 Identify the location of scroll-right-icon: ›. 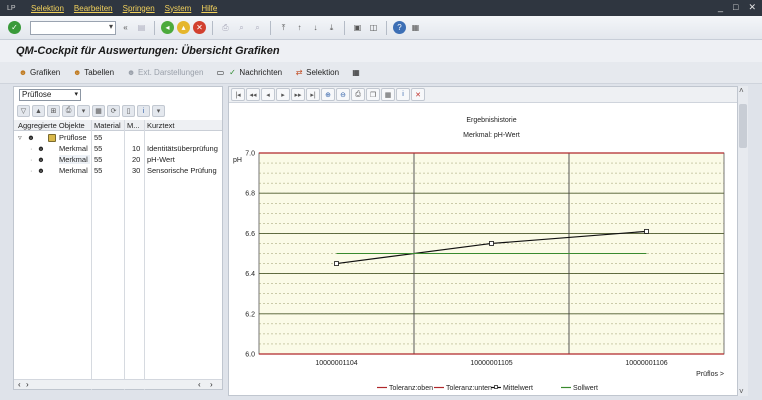
(211, 384).